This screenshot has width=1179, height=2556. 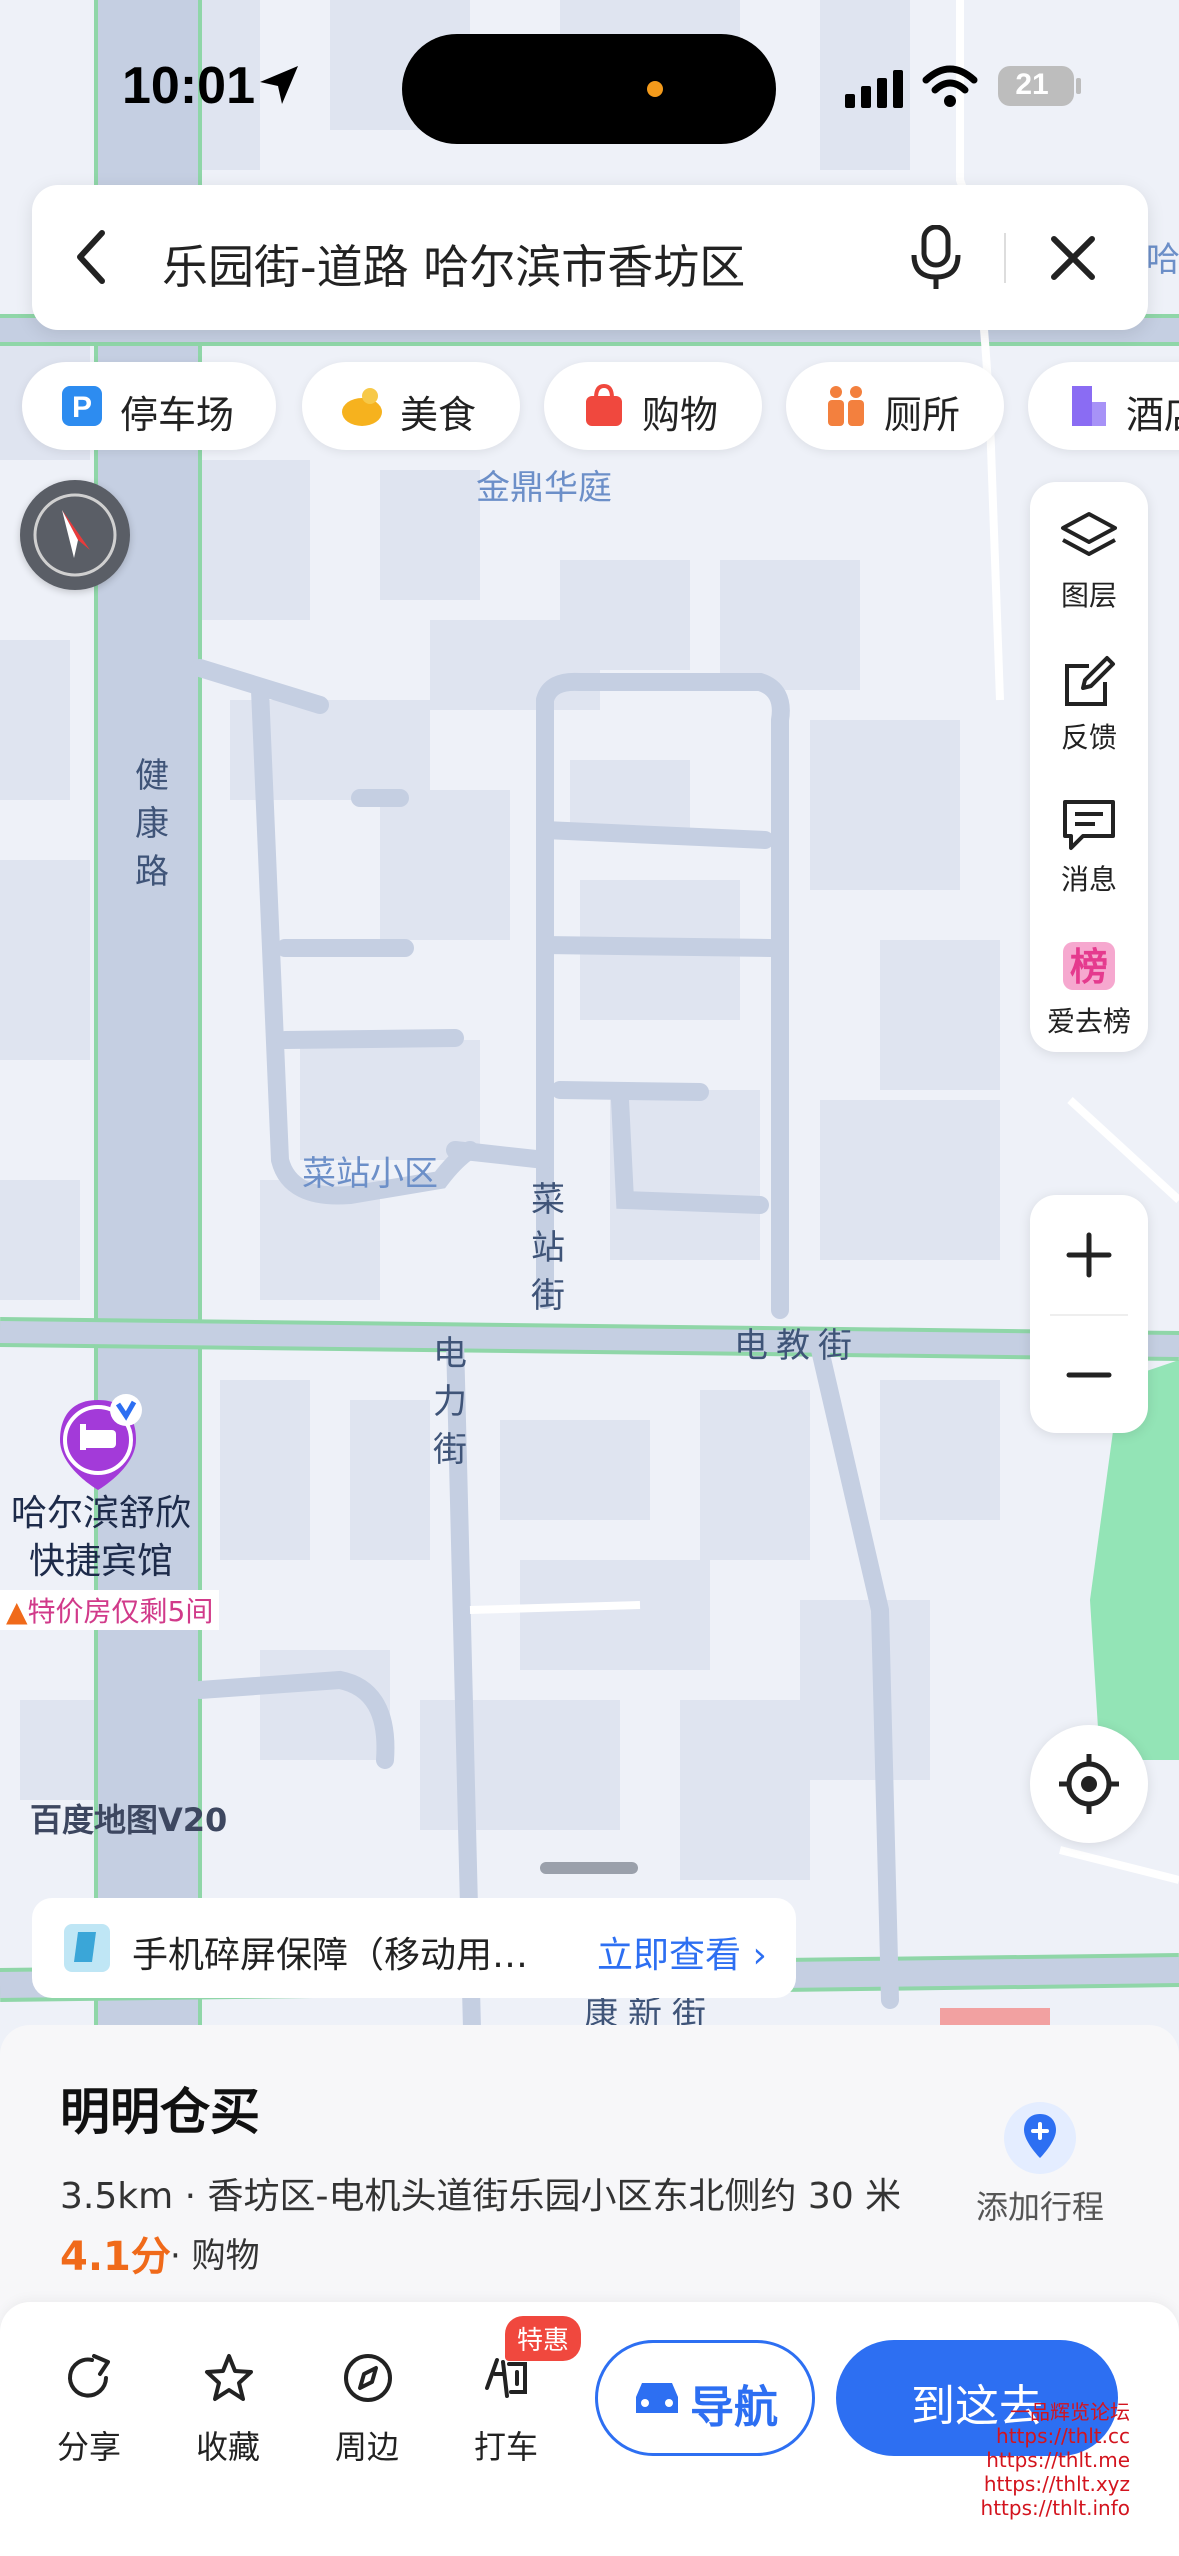 I want to click on poi-tag-text: 特价房仅剩5间, so click(x=120, y=1611).